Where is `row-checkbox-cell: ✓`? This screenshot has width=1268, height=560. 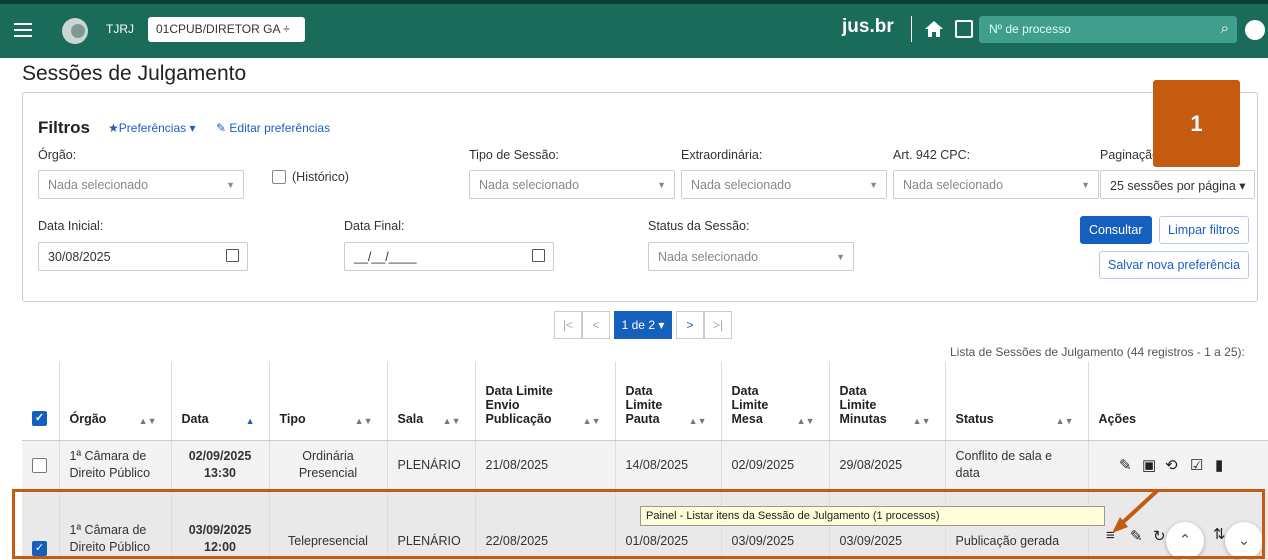 row-checkbox-cell: ✓ is located at coordinates (41, 525).